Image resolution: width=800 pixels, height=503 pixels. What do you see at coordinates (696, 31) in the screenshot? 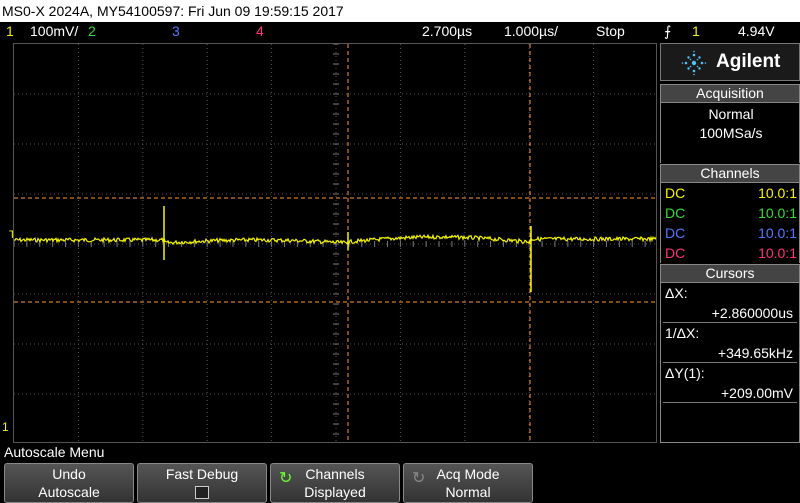
I see `trigger-source: 1` at bounding box center [696, 31].